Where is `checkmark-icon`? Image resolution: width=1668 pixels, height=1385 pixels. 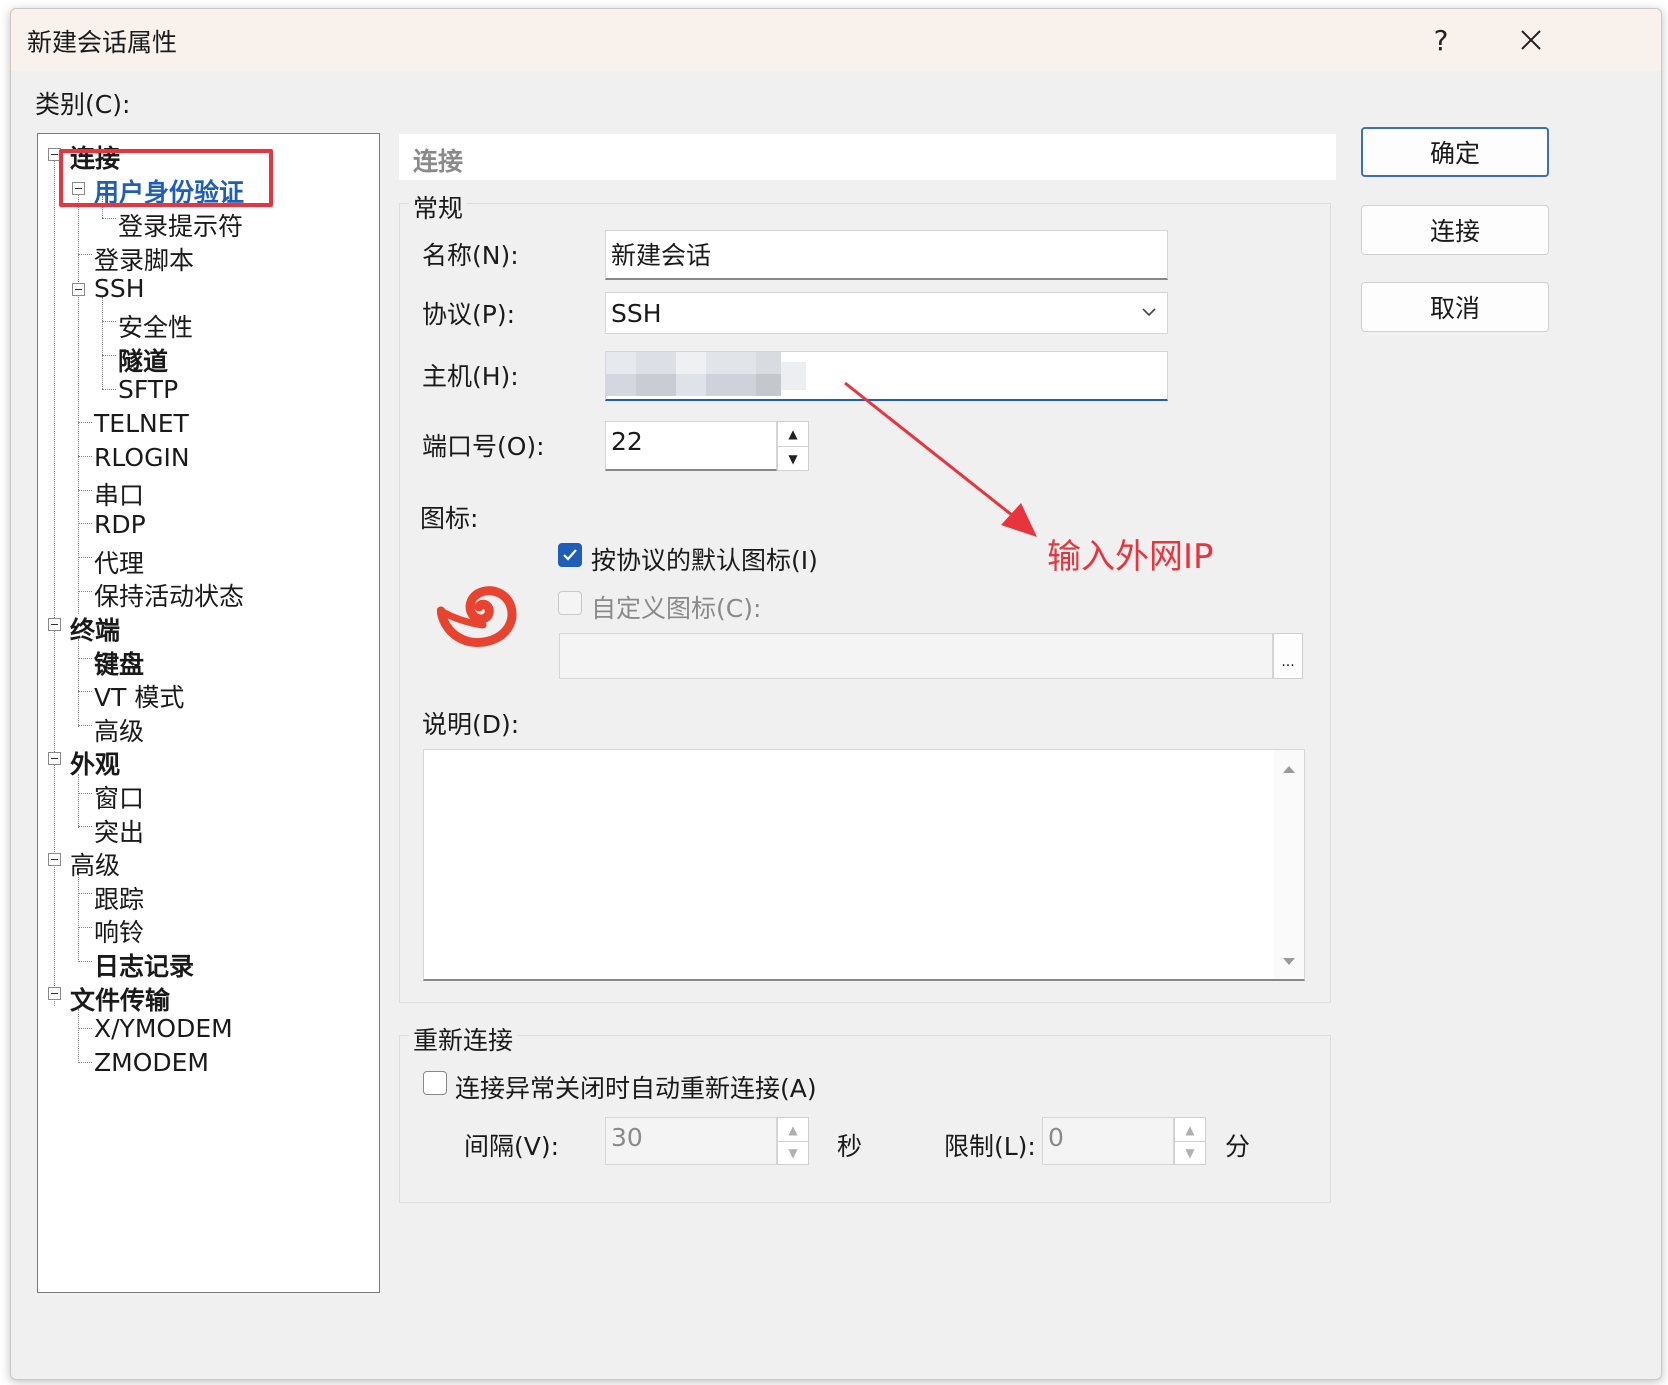
checkmark-icon is located at coordinates (570, 555).